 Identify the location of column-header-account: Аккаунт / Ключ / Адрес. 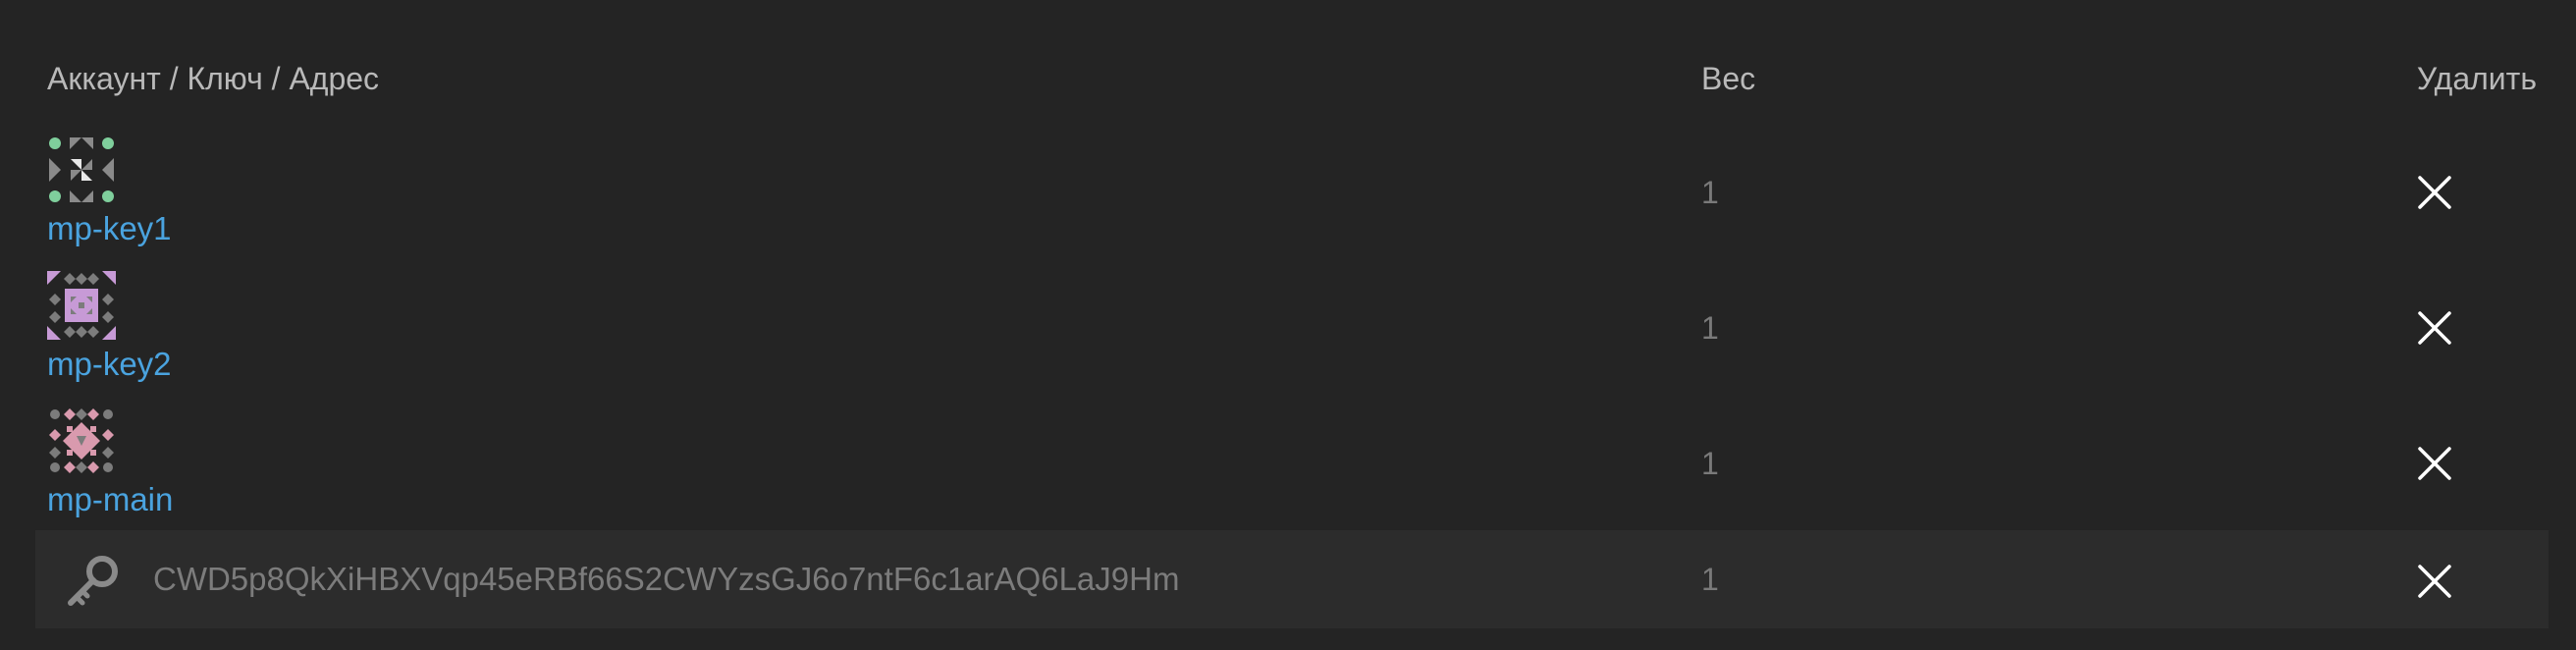
(213, 79).